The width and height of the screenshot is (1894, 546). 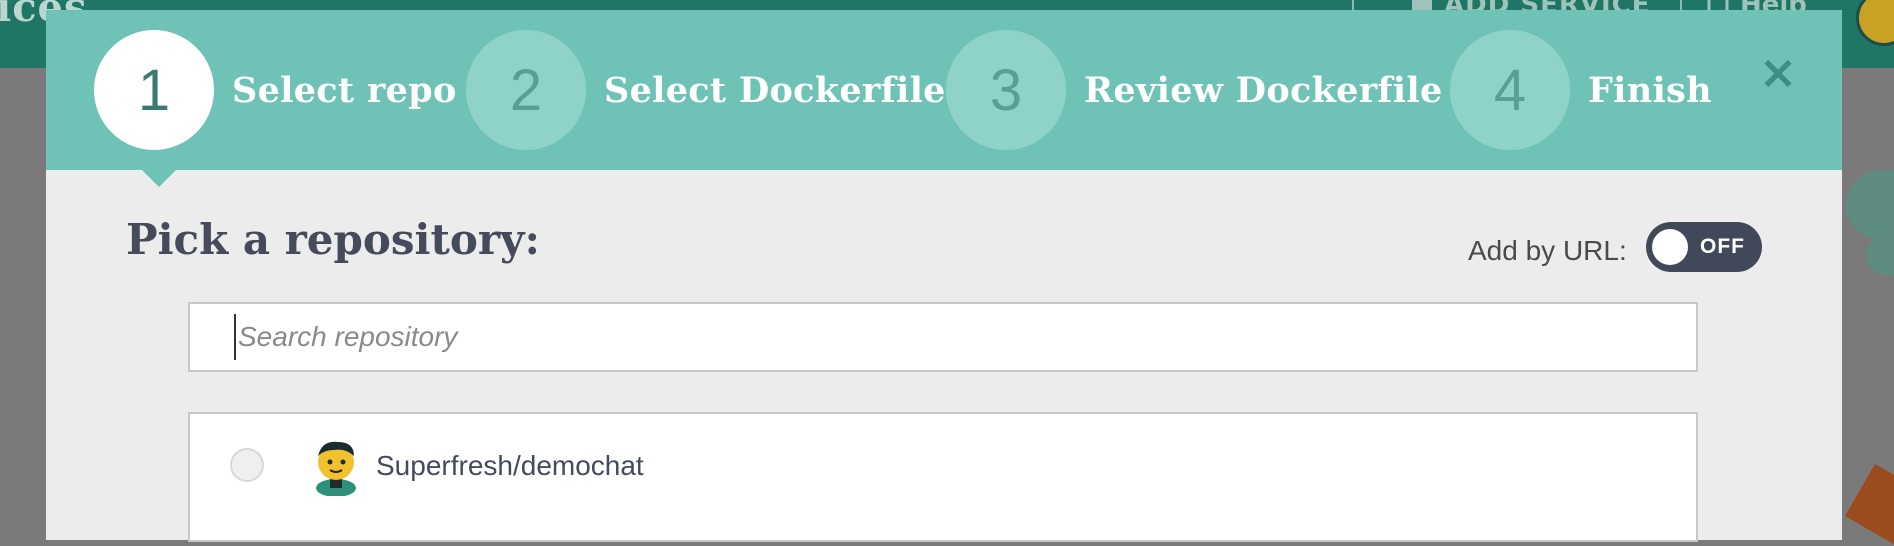 I want to click on step-label: Select repo, so click(x=344, y=90).